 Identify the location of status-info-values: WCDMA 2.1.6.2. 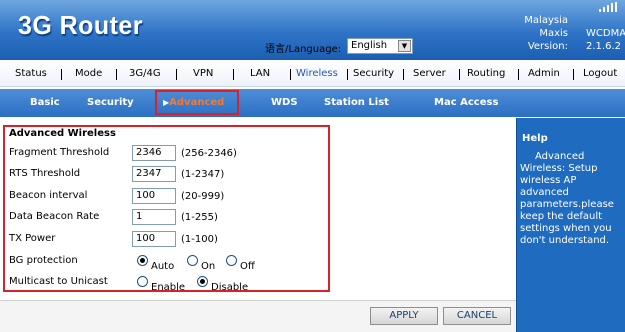
(605, 33).